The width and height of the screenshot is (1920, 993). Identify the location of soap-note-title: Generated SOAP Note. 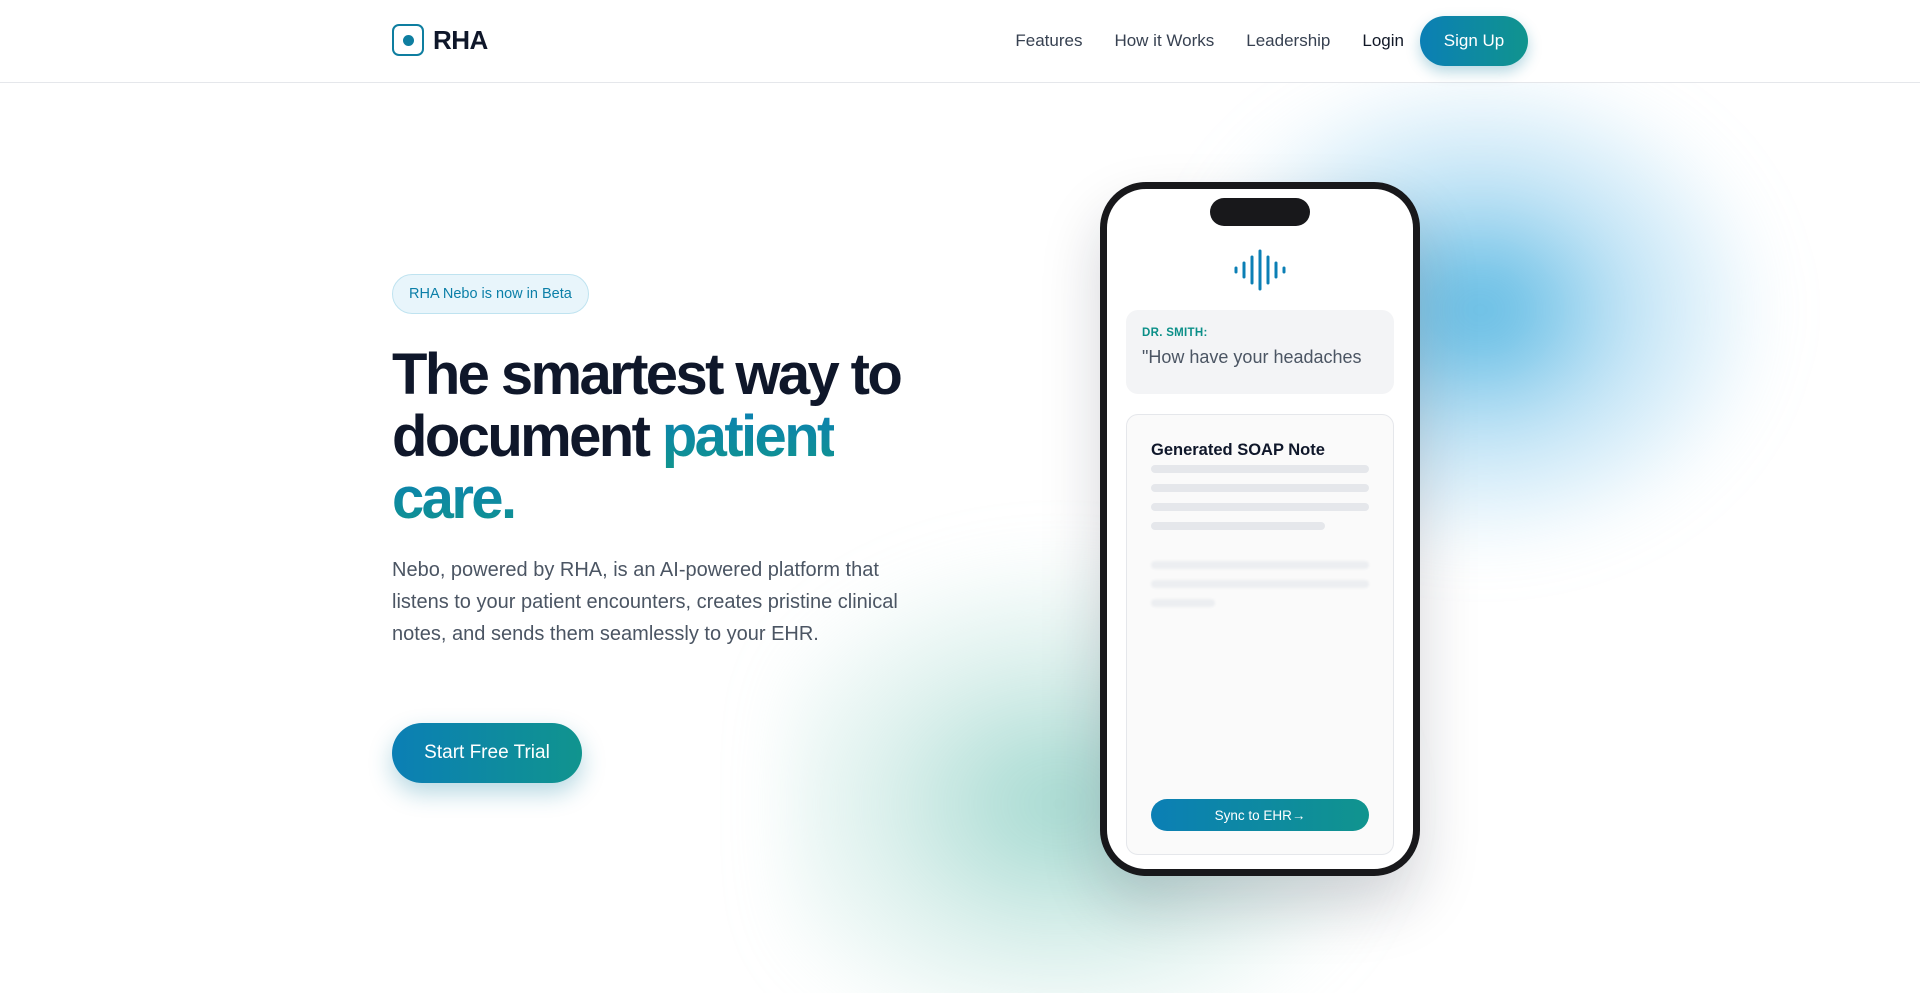
(1238, 450).